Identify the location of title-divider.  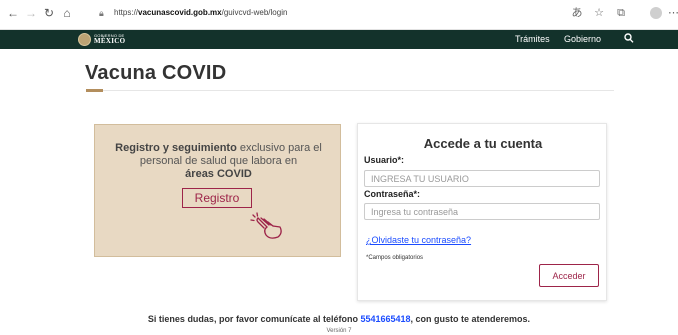
(350, 90).